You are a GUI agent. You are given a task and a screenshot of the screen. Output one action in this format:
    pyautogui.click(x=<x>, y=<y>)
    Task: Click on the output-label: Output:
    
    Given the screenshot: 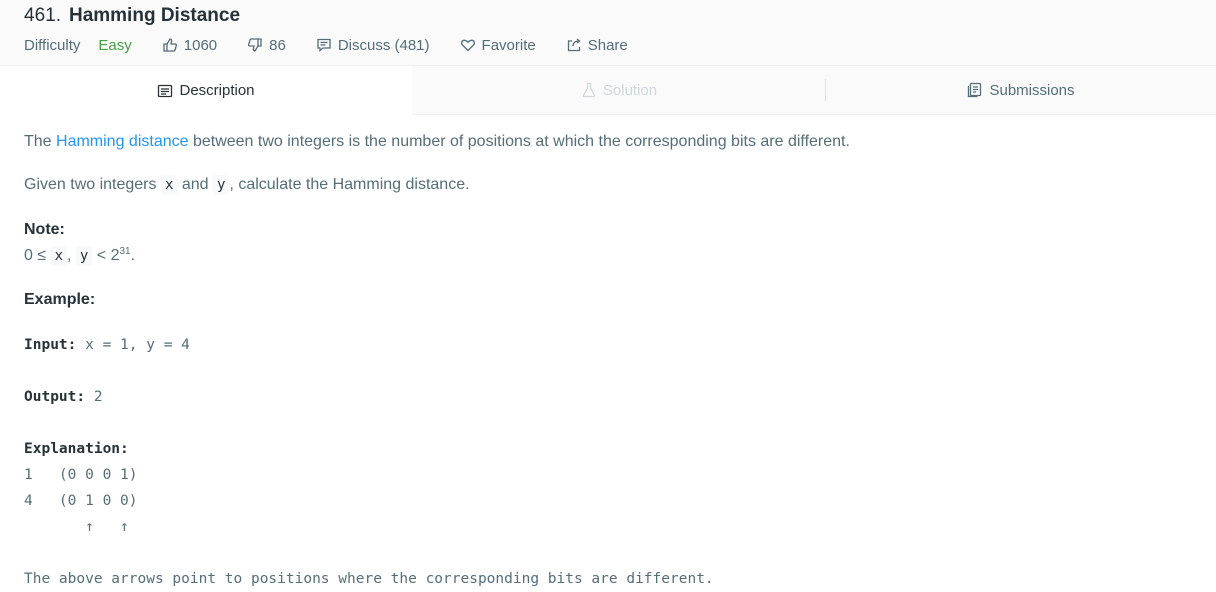 What is the action you would take?
    pyautogui.click(x=55, y=397)
    